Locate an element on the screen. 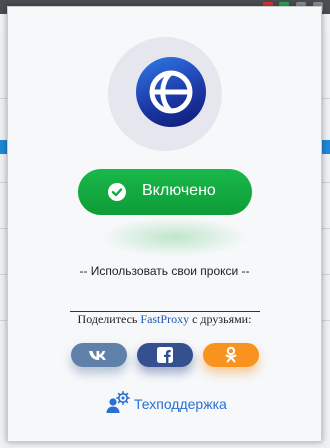 This screenshot has height=448, width=330. share-prefix: Поделитесь is located at coordinates (107, 319).